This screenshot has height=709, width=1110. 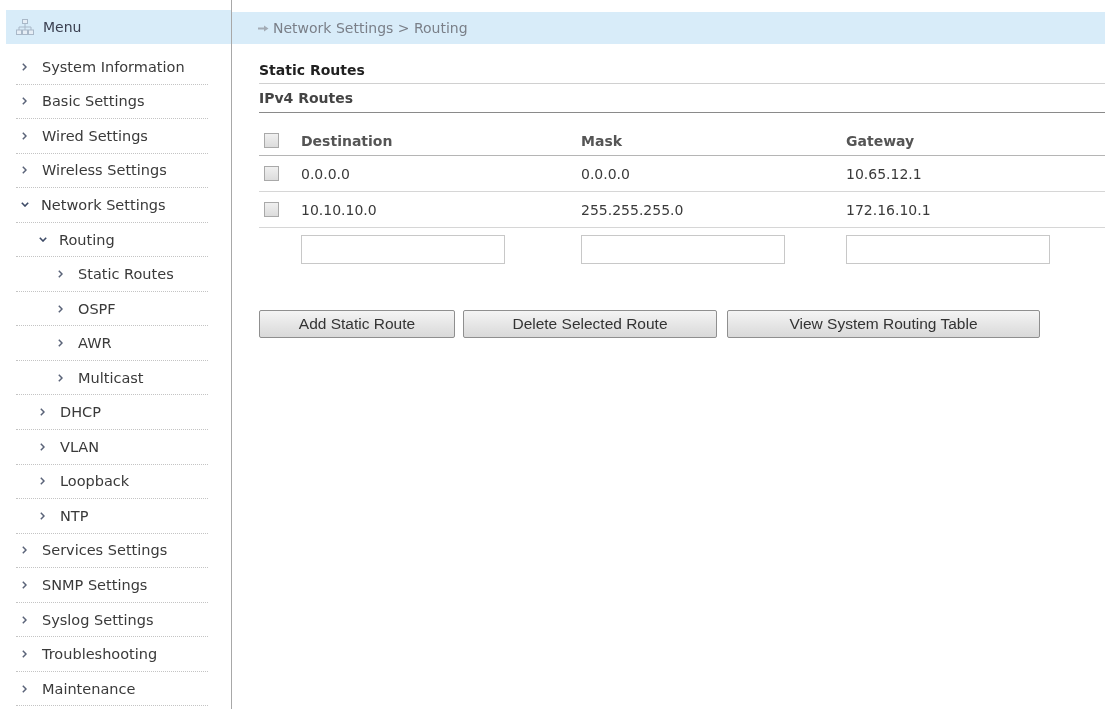 What do you see at coordinates (312, 69) in the screenshot?
I see `section-title: Static Routes` at bounding box center [312, 69].